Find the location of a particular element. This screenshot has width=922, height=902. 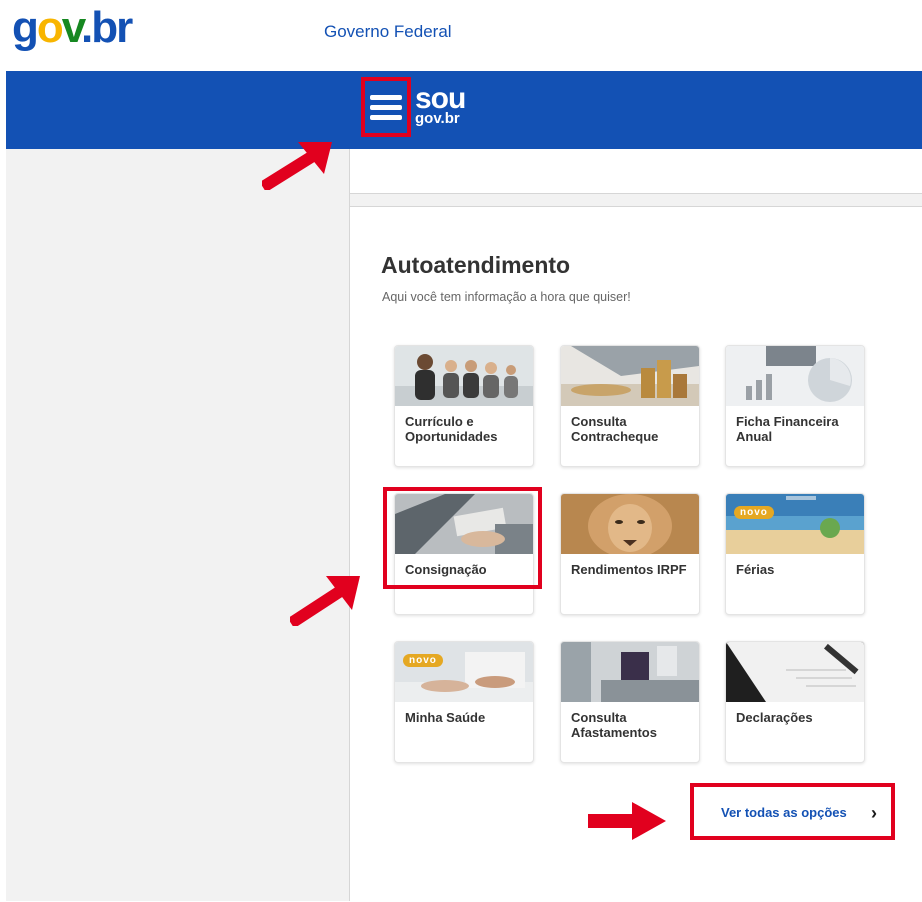

govbr-logo: gov.br is located at coordinates (72, 28).